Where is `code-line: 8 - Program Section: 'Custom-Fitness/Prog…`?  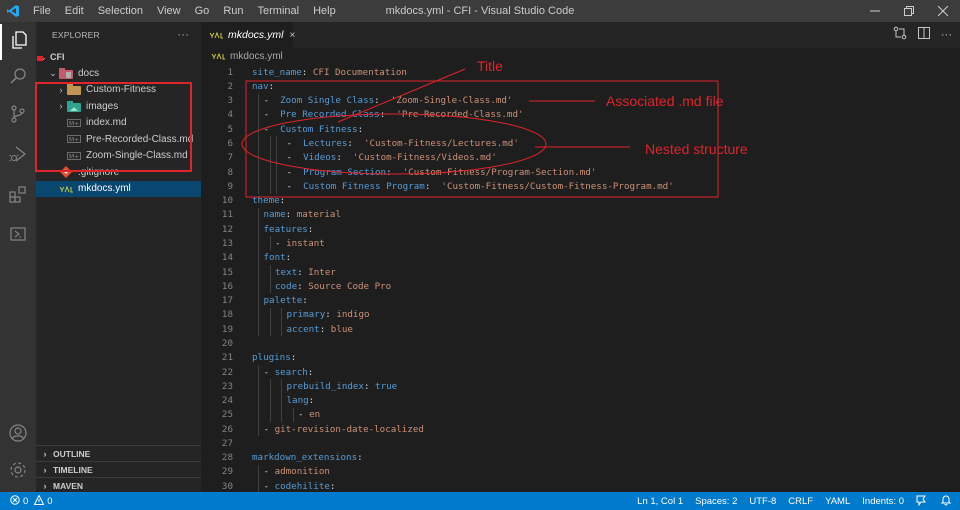
code-line: 8 - Program Section: 'Custom-Fitness/Prog… is located at coordinates (580, 172).